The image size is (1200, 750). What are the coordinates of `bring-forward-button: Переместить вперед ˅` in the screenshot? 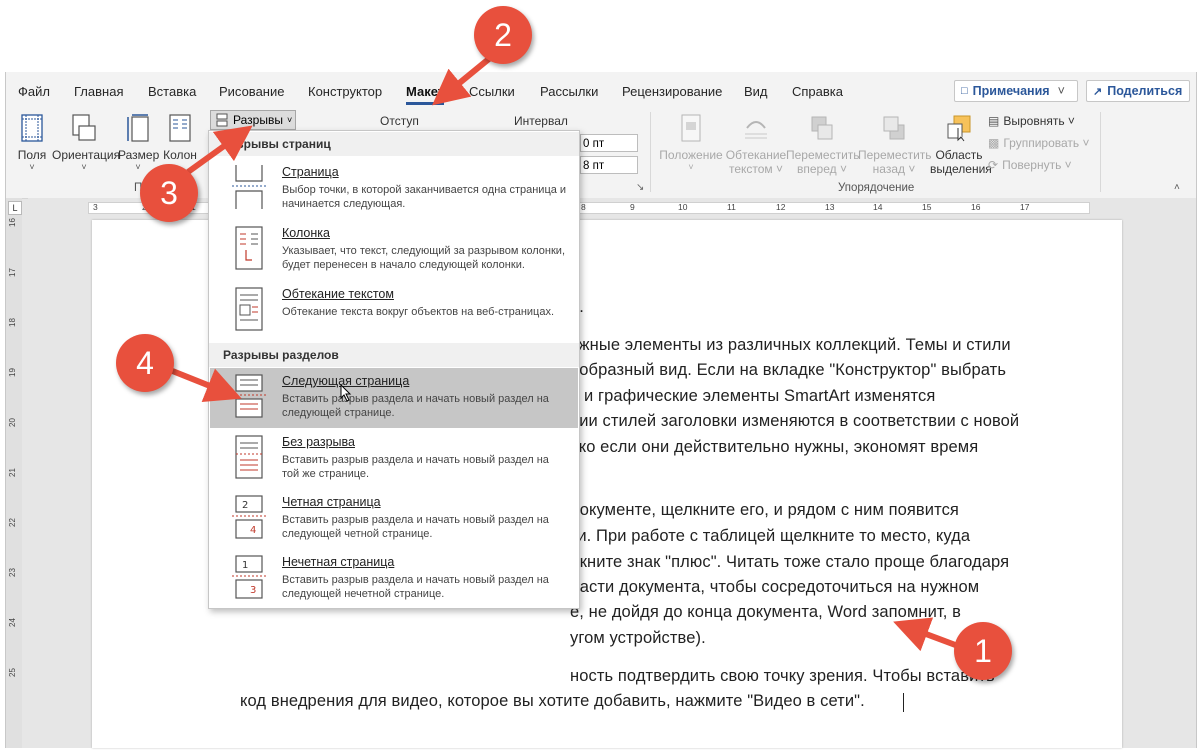 It's located at (823, 145).